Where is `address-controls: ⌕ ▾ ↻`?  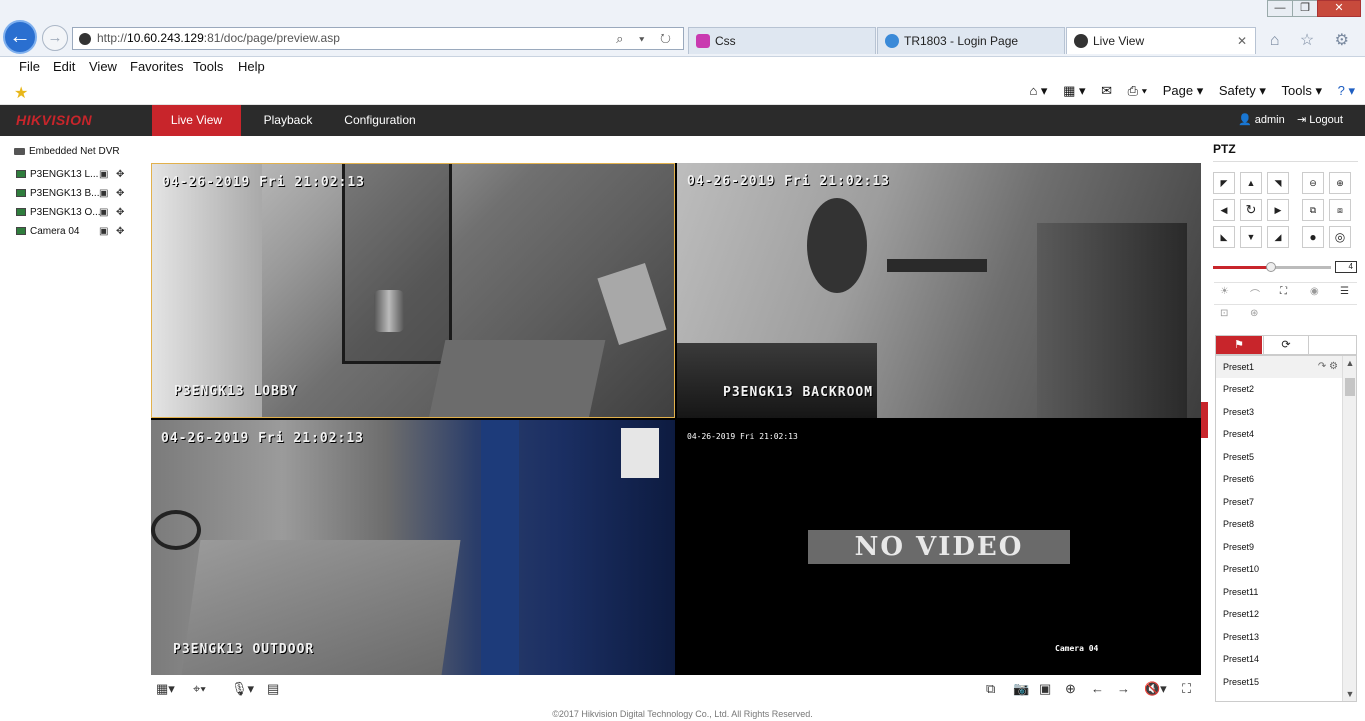
address-controls: ⌕ ▾ ↻ is located at coordinates (646, 38).